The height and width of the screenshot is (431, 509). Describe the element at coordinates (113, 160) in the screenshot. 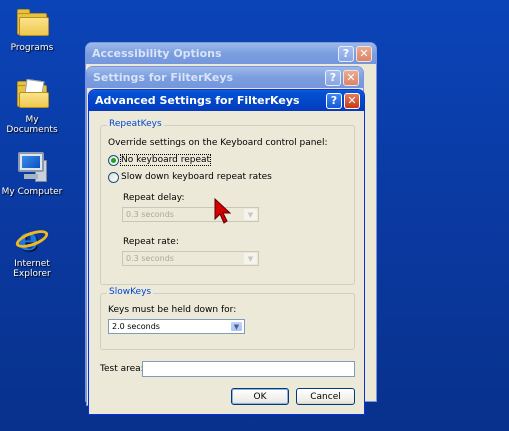

I see `no-keyboard-repeat-radio` at that location.